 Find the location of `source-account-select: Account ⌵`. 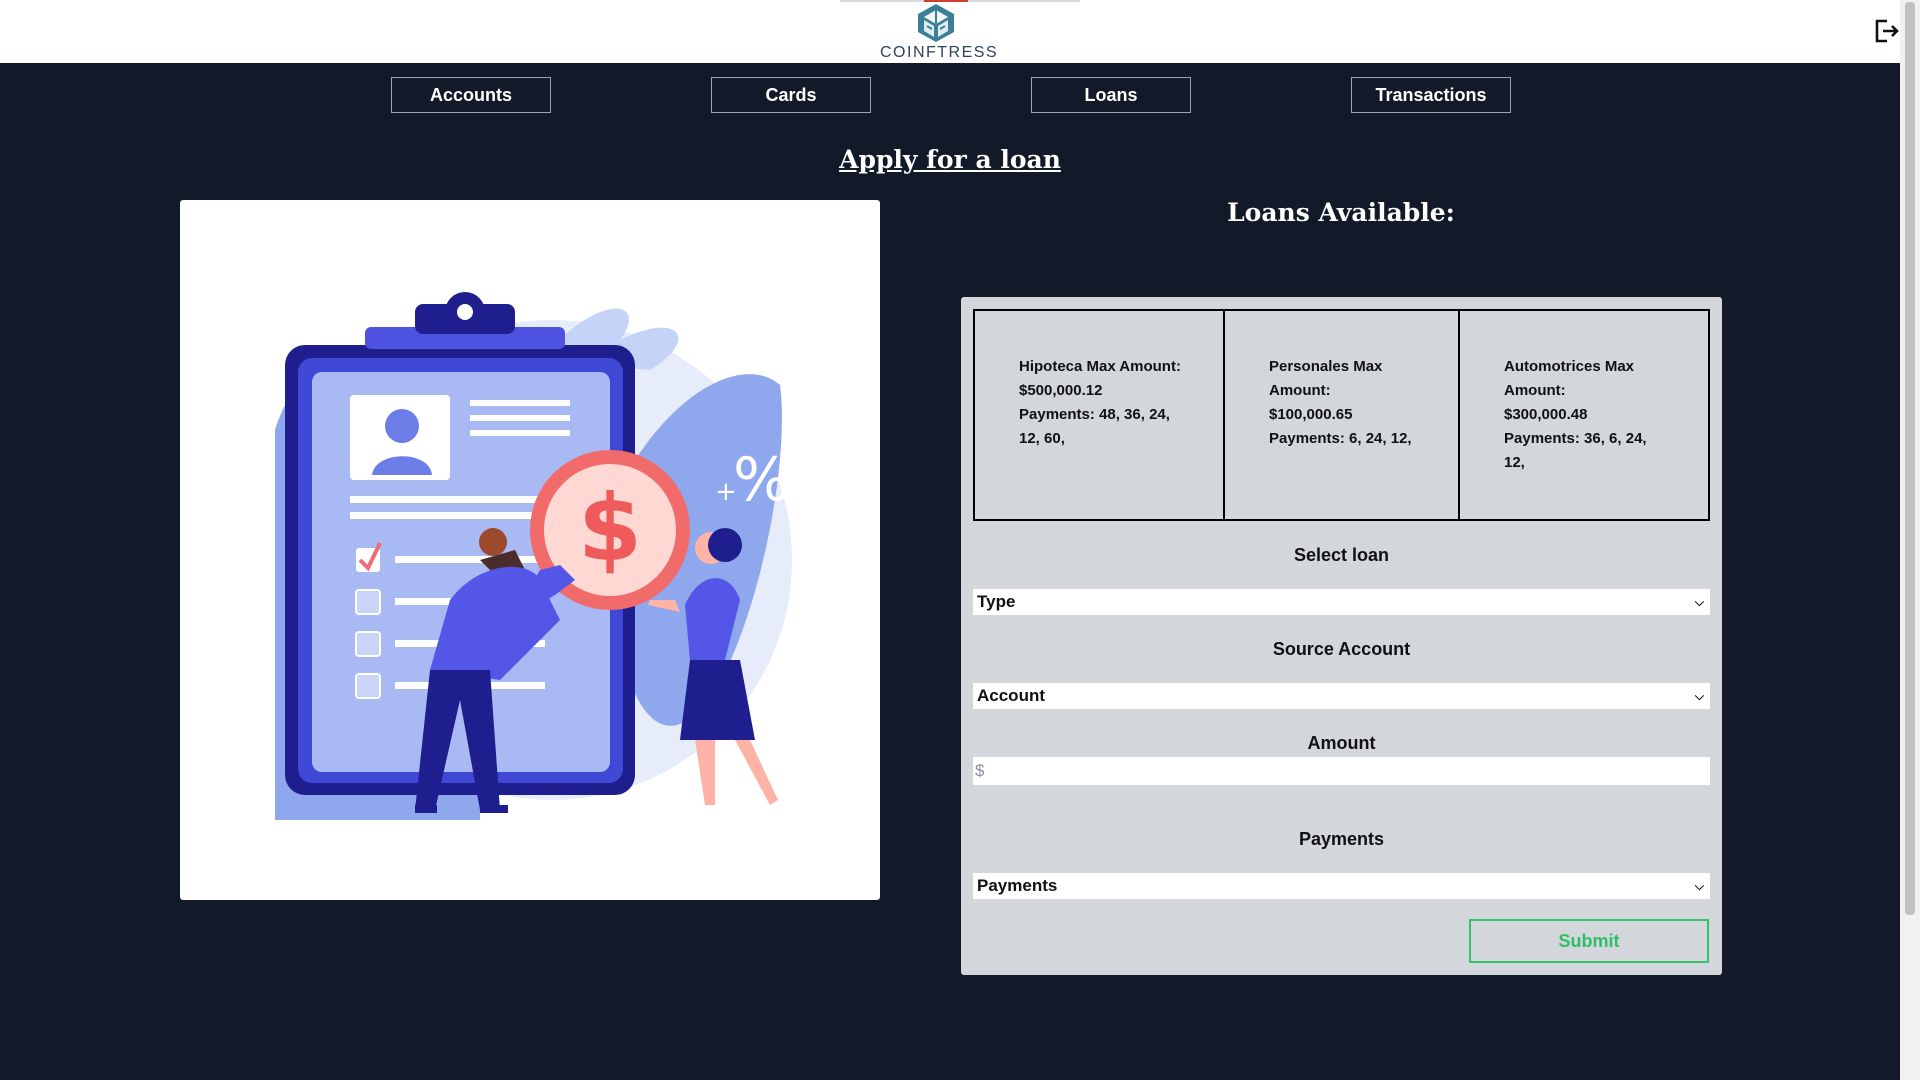

source-account-select: Account ⌵ is located at coordinates (1341, 696).